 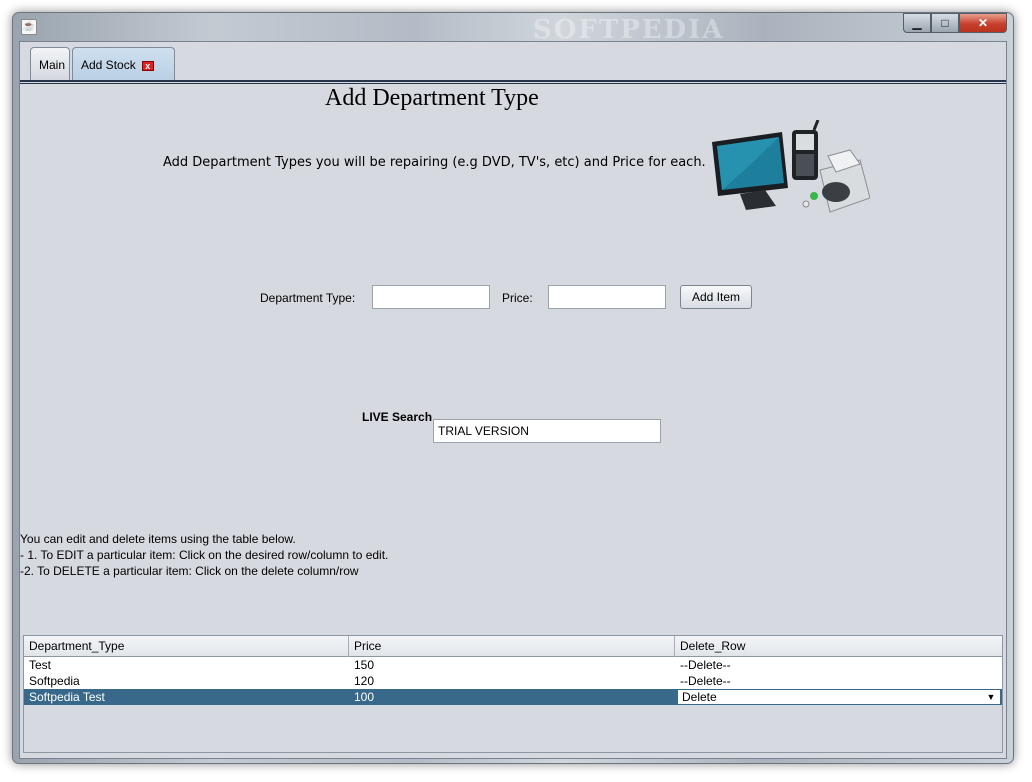 I want to click on cell-department-type: Softpedia Test, so click(x=186, y=697).